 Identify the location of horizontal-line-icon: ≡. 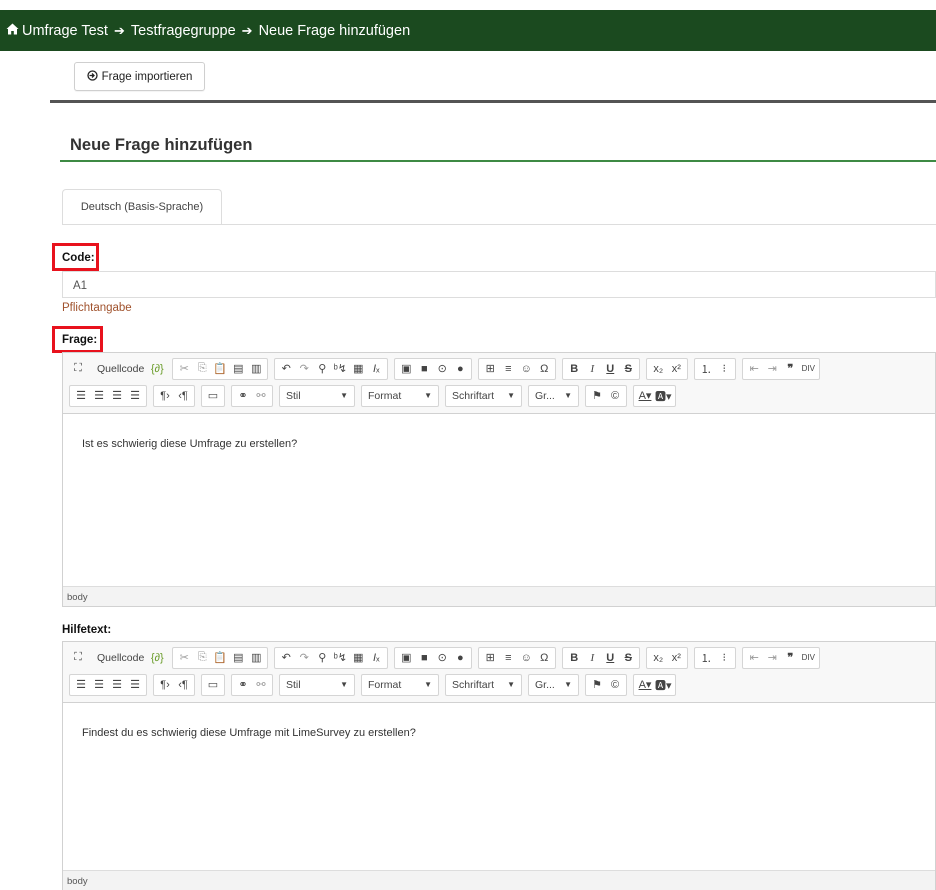
(508, 369).